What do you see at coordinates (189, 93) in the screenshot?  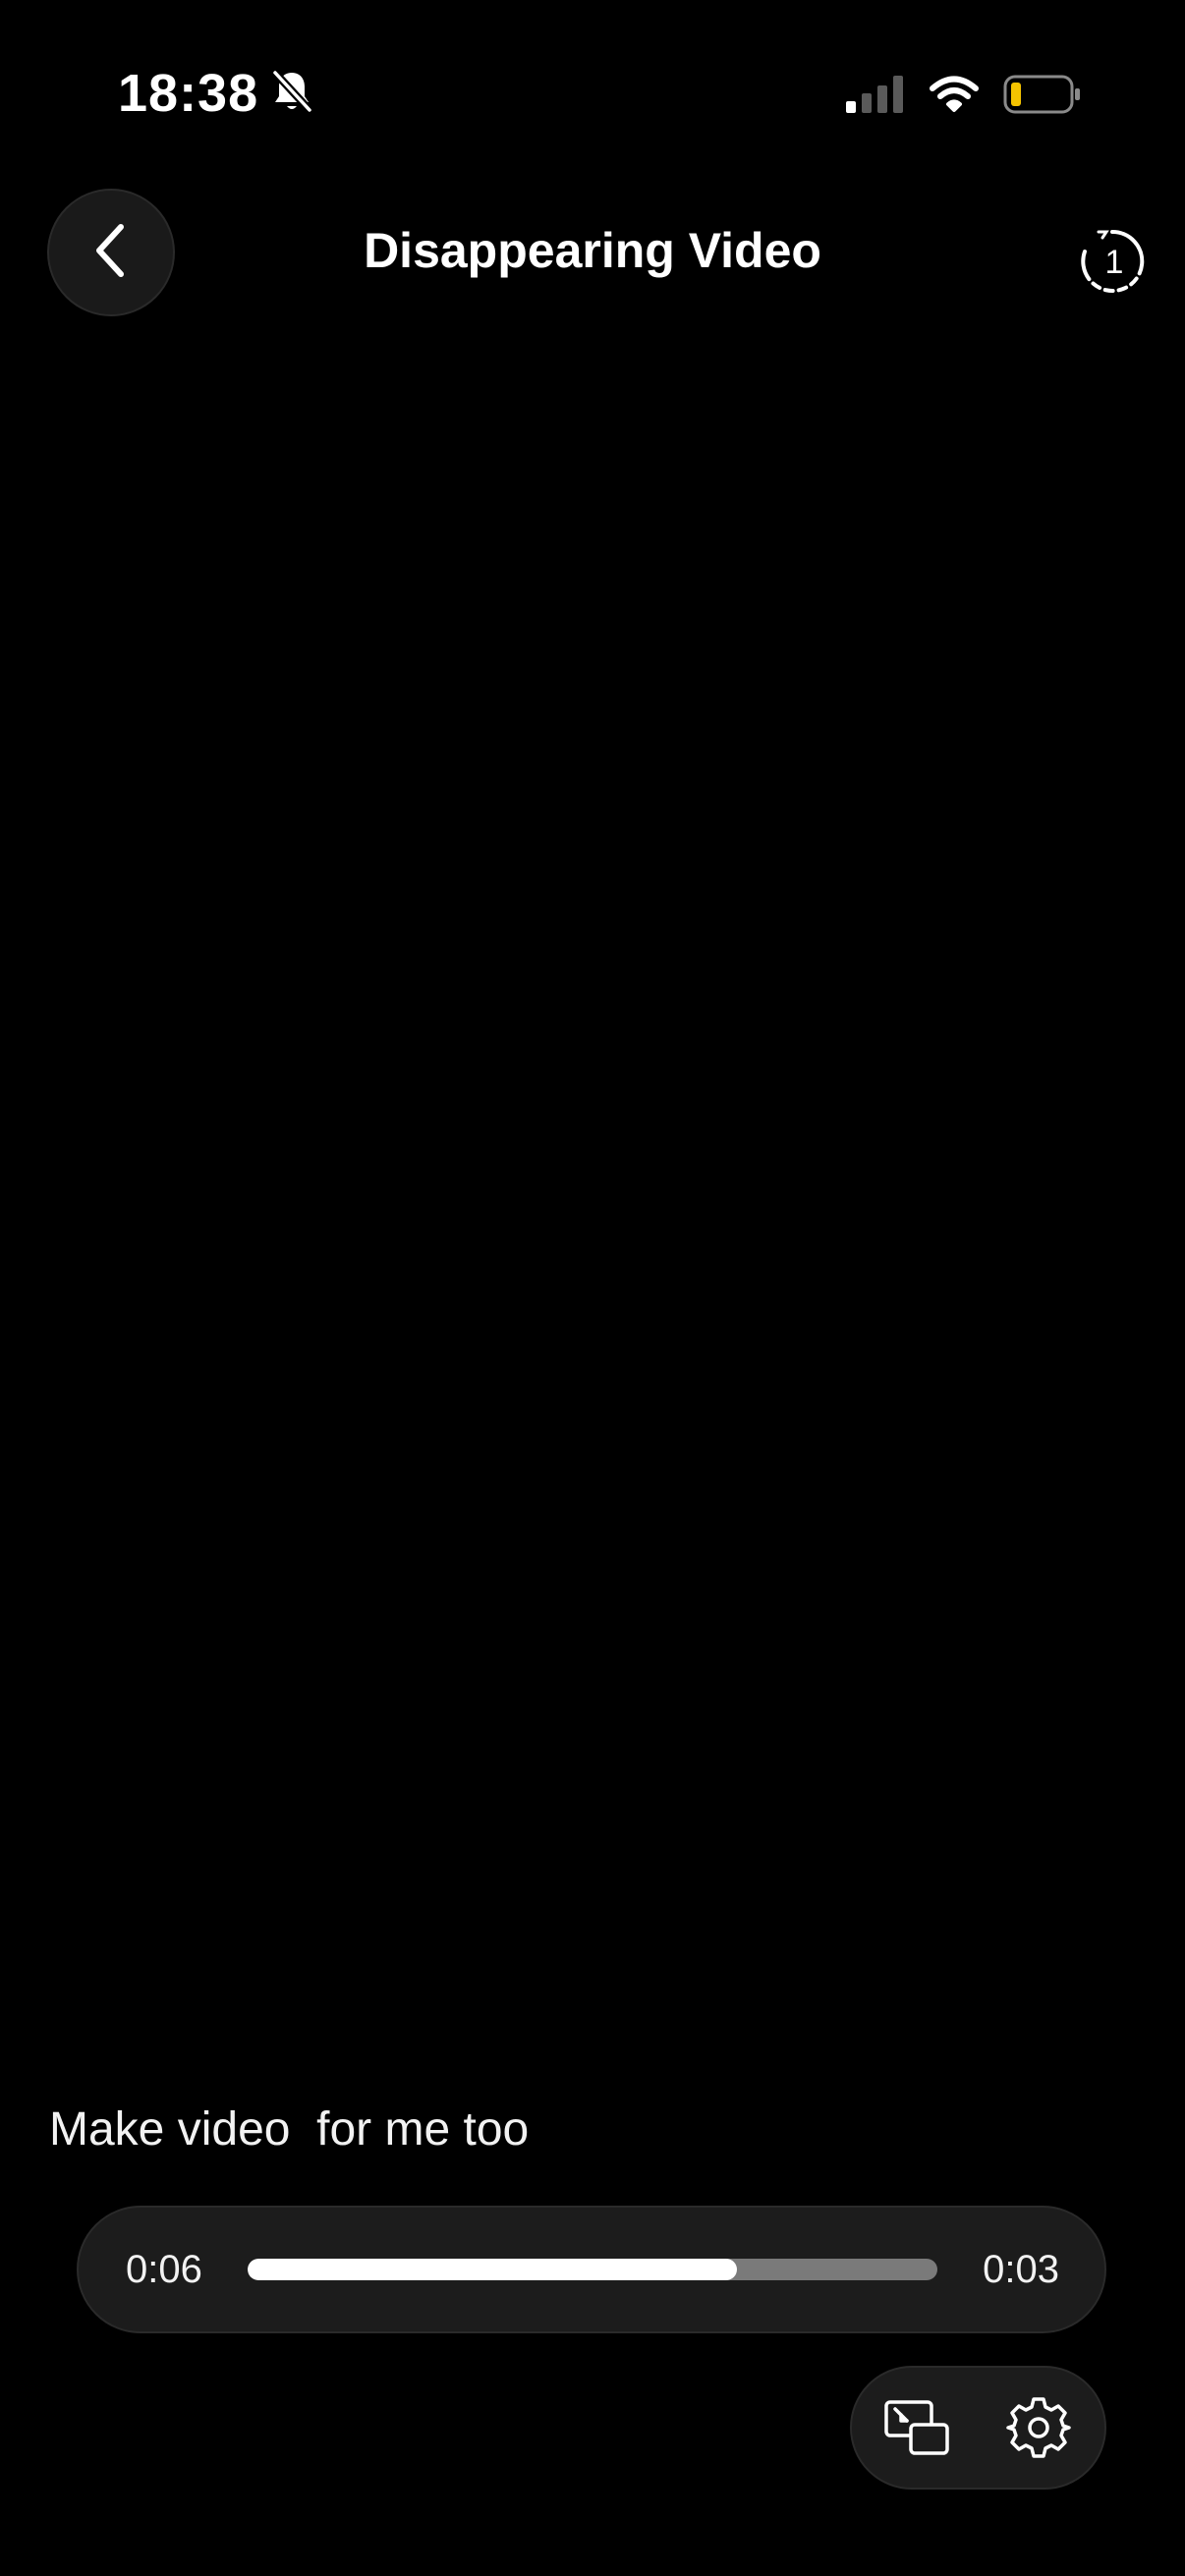 I see `status-time: 18:38` at bounding box center [189, 93].